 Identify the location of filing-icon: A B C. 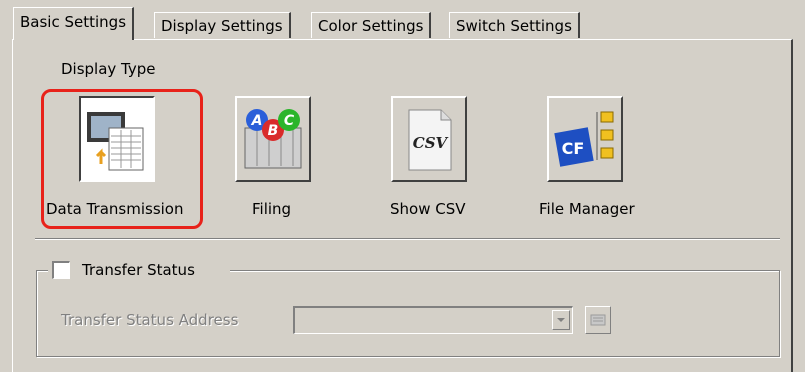
(273, 139).